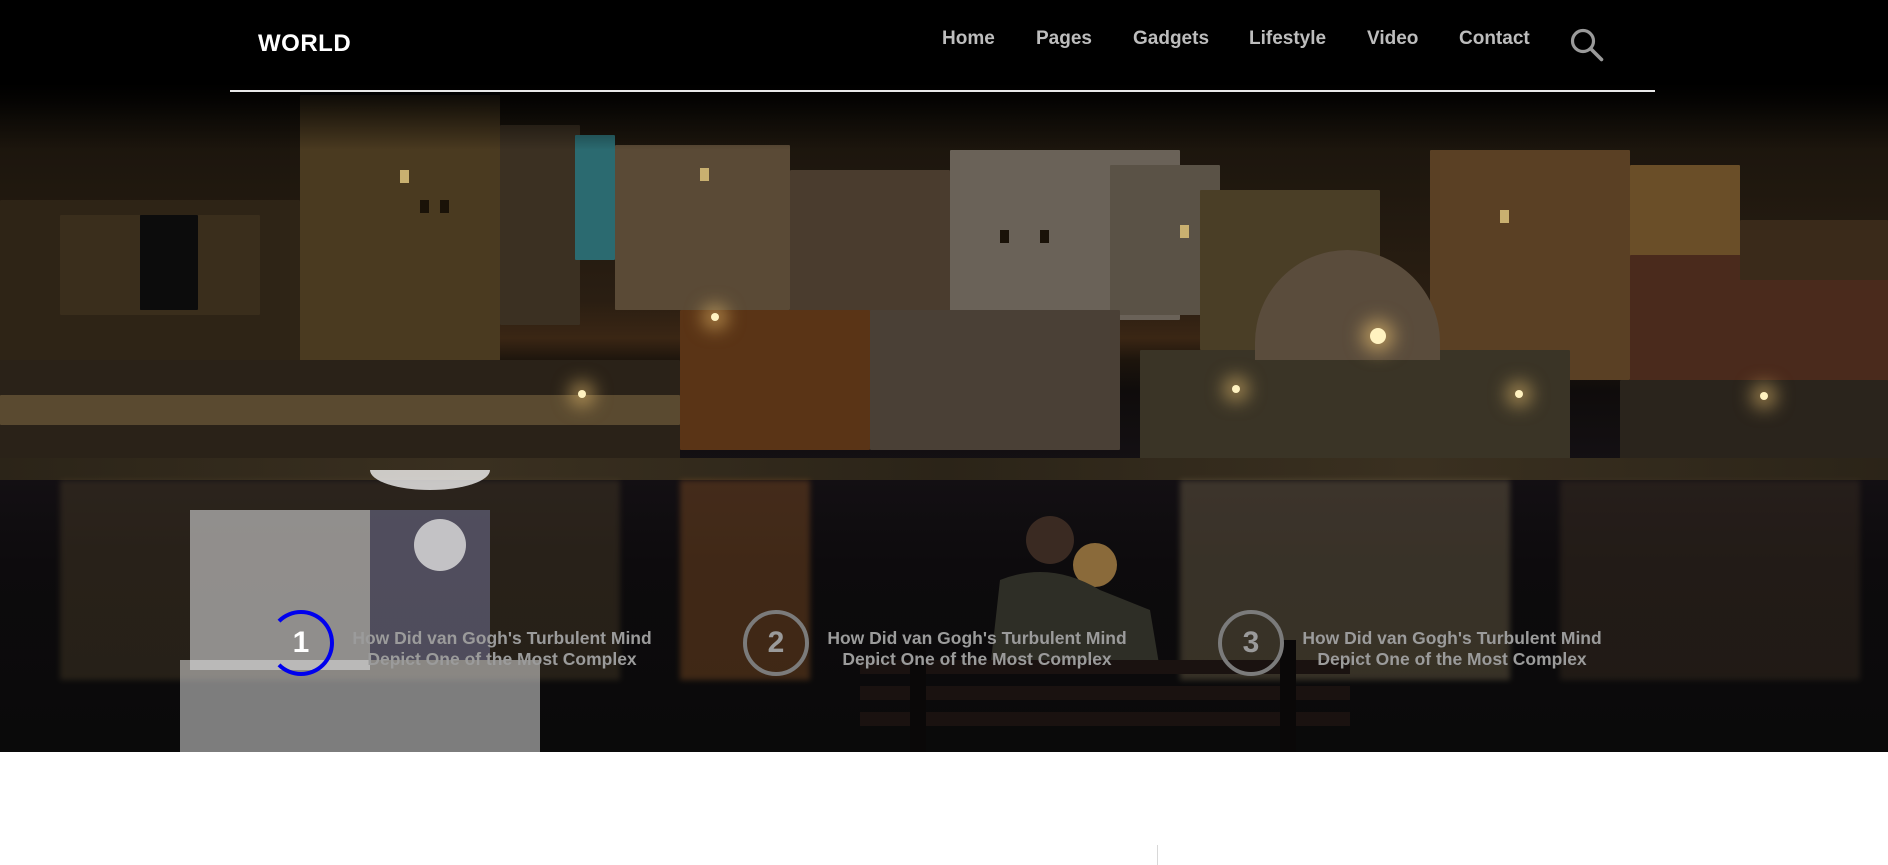  I want to click on slide-number-badge: 2, so click(776, 643).